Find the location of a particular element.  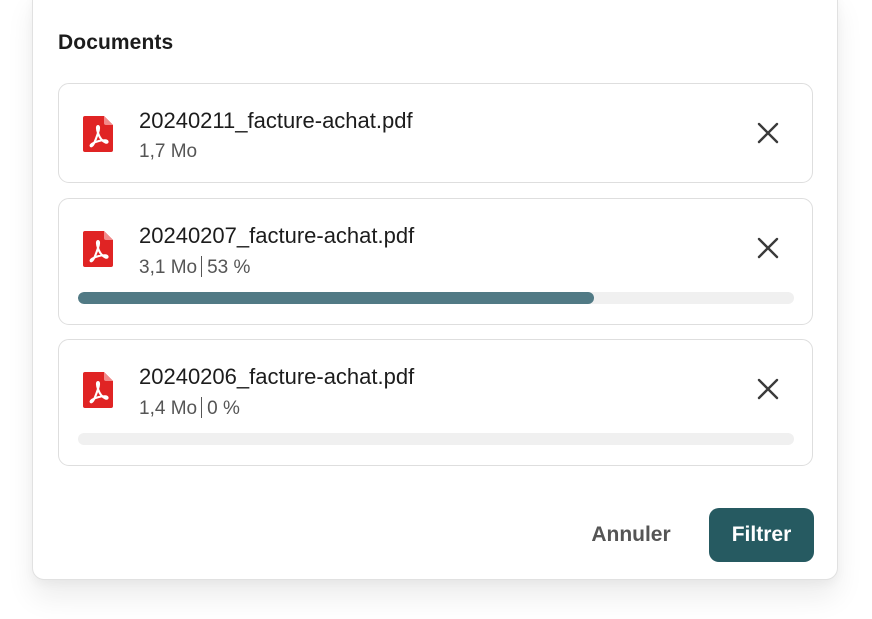

file-size: 3,1 Mo is located at coordinates (168, 267).